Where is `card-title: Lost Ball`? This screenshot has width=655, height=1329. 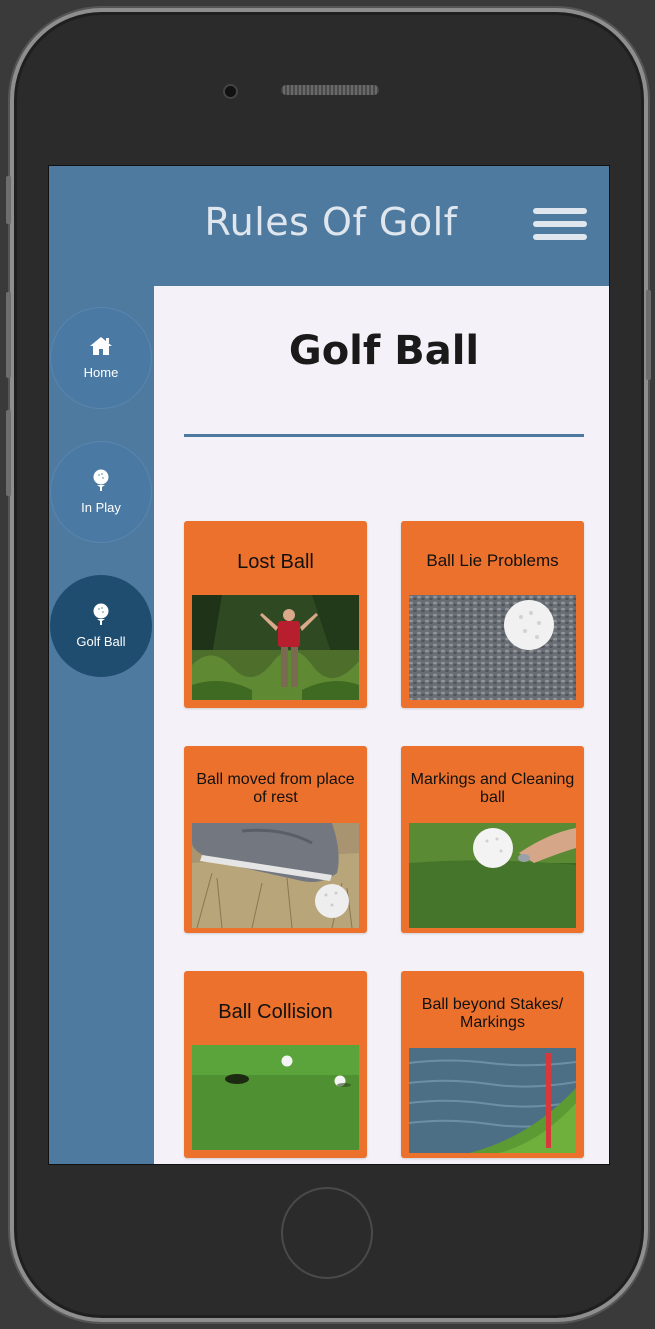
card-title: Lost Ball is located at coordinates (275, 562).